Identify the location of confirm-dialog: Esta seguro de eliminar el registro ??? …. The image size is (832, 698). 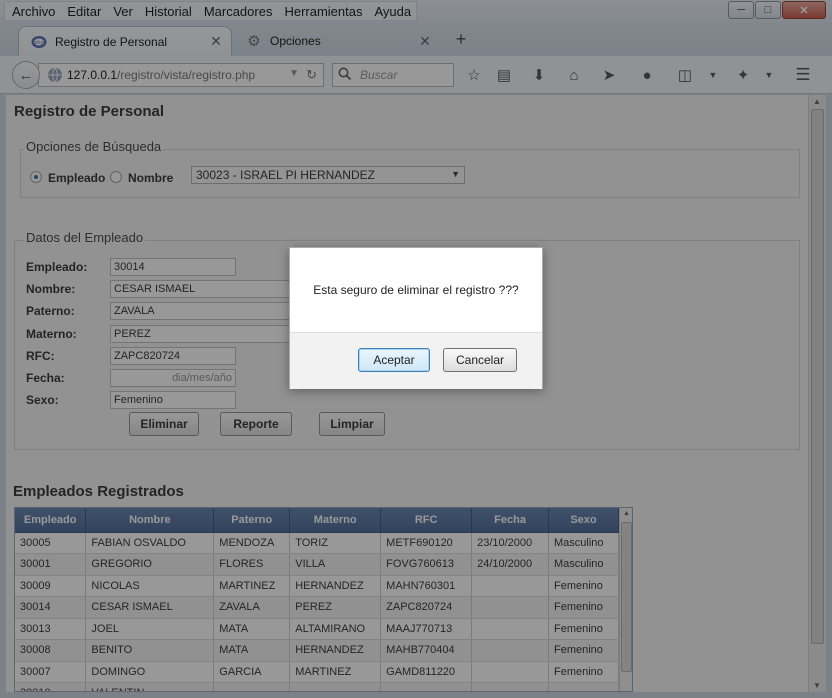
(416, 318).